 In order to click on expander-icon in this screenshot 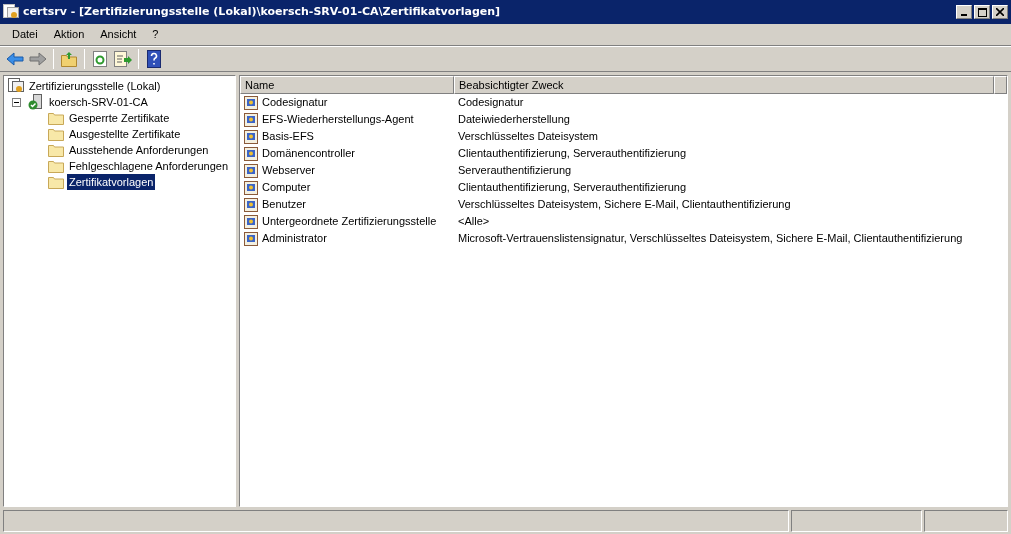, I will do `click(16, 102)`.